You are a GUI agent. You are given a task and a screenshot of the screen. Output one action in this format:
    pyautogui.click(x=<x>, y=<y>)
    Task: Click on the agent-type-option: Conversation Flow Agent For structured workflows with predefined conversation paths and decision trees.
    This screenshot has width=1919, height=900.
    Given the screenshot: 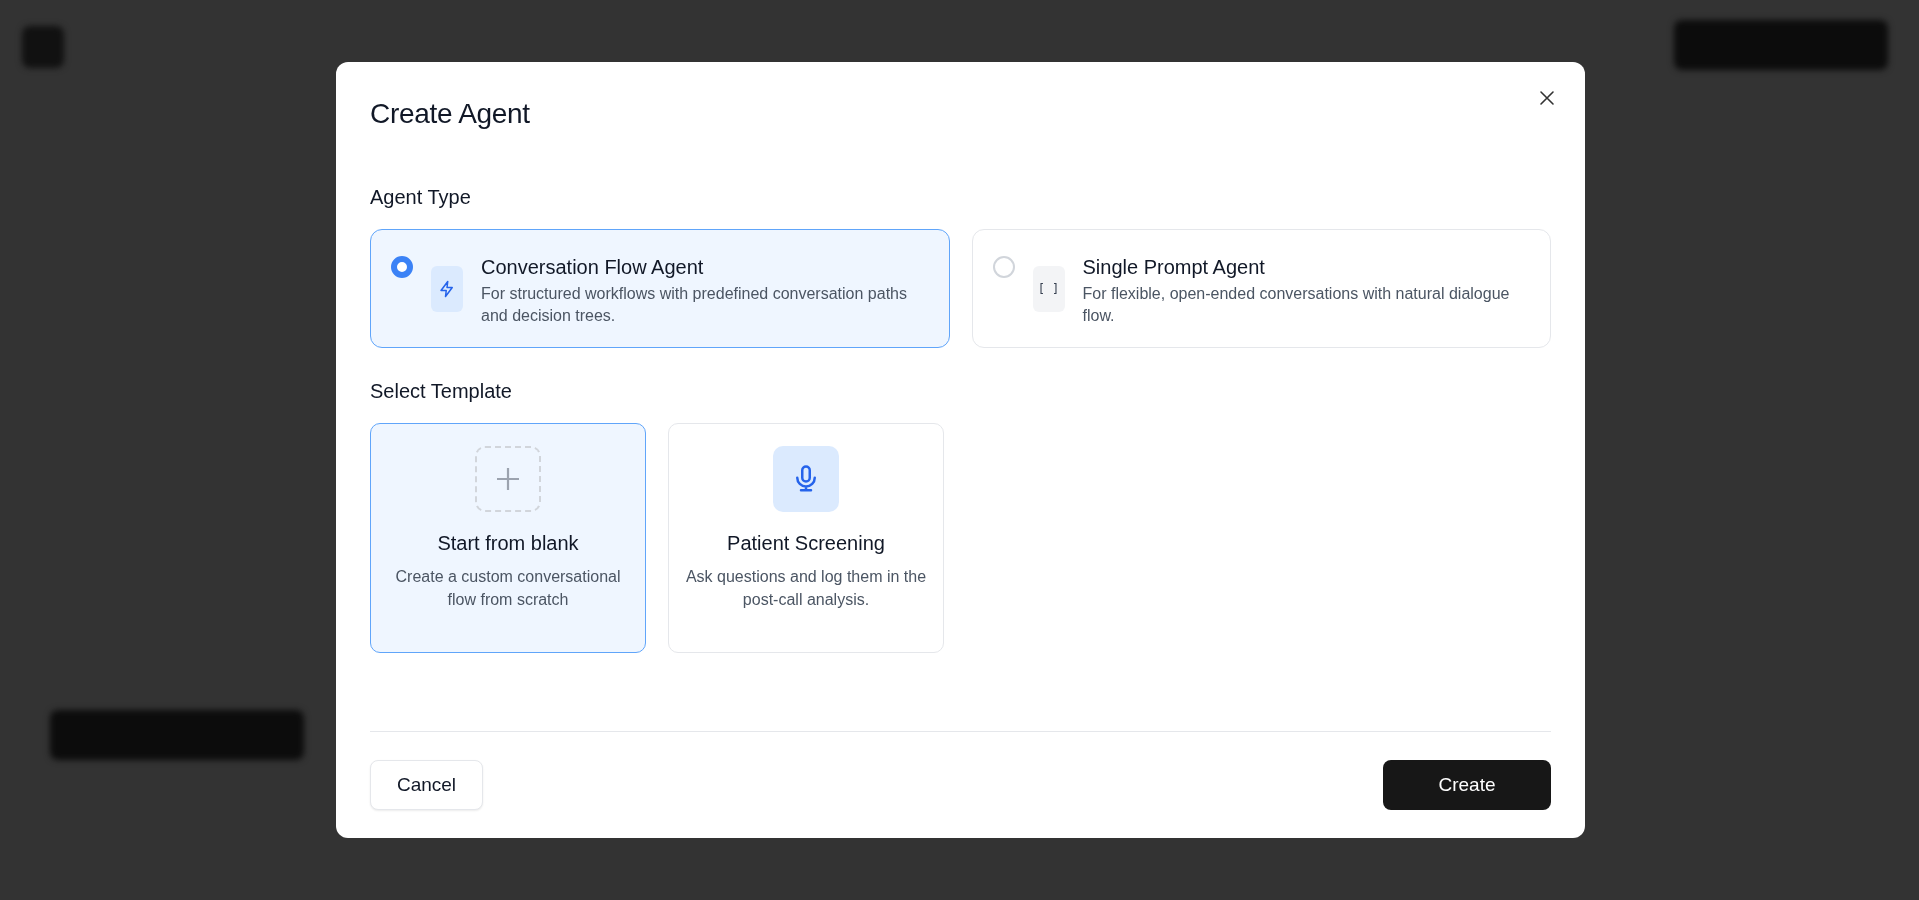 What is the action you would take?
    pyautogui.click(x=660, y=288)
    